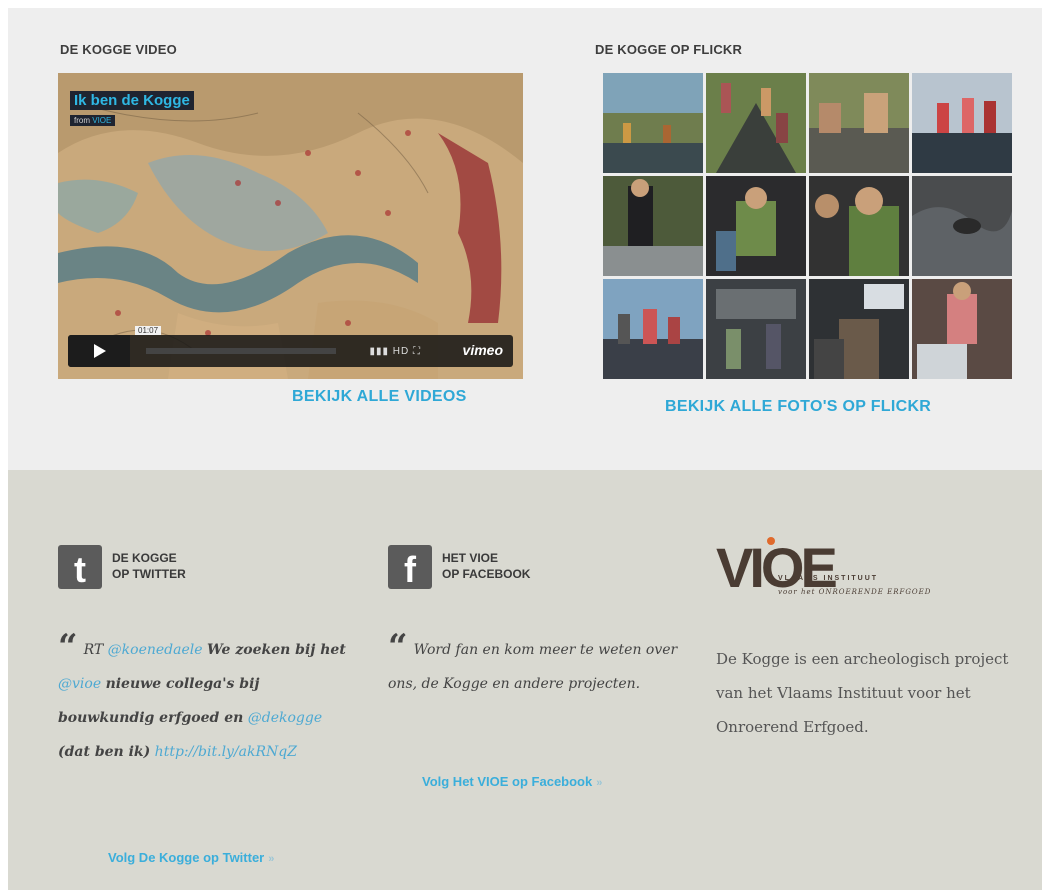  I want to click on vimeo-logo: vimeo, so click(483, 350).